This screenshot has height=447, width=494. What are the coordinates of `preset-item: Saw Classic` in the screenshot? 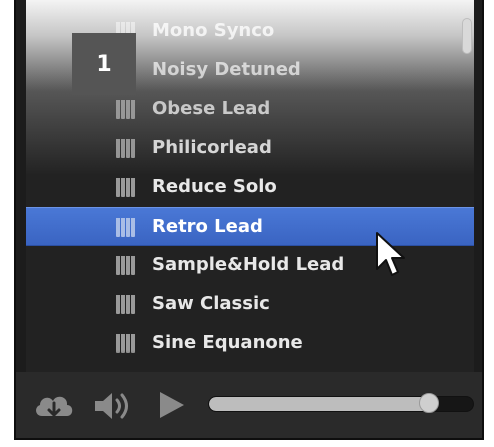 It's located at (250, 304).